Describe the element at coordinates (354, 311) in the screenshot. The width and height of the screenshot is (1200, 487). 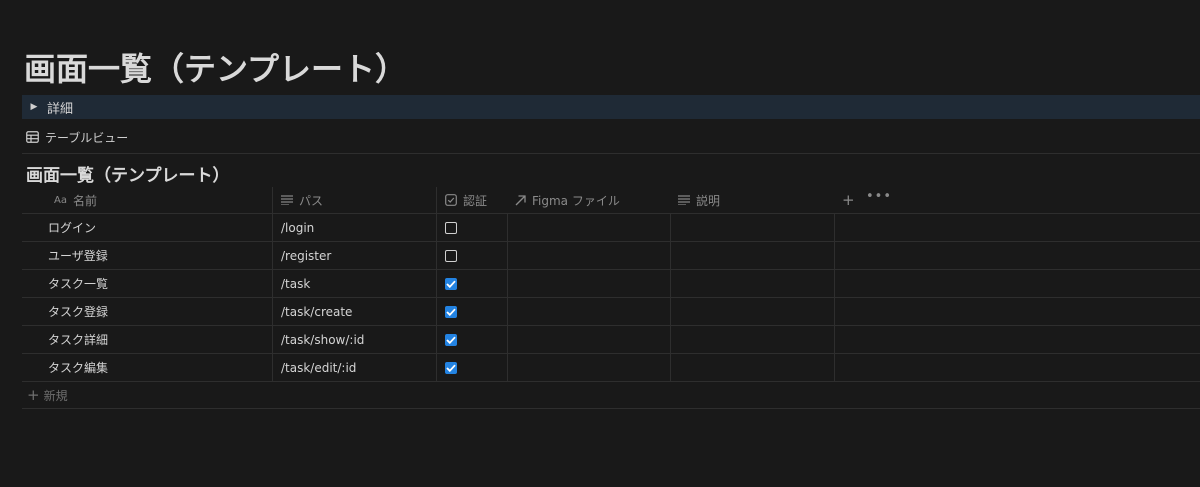
I see `cell-path: /task/create` at that location.